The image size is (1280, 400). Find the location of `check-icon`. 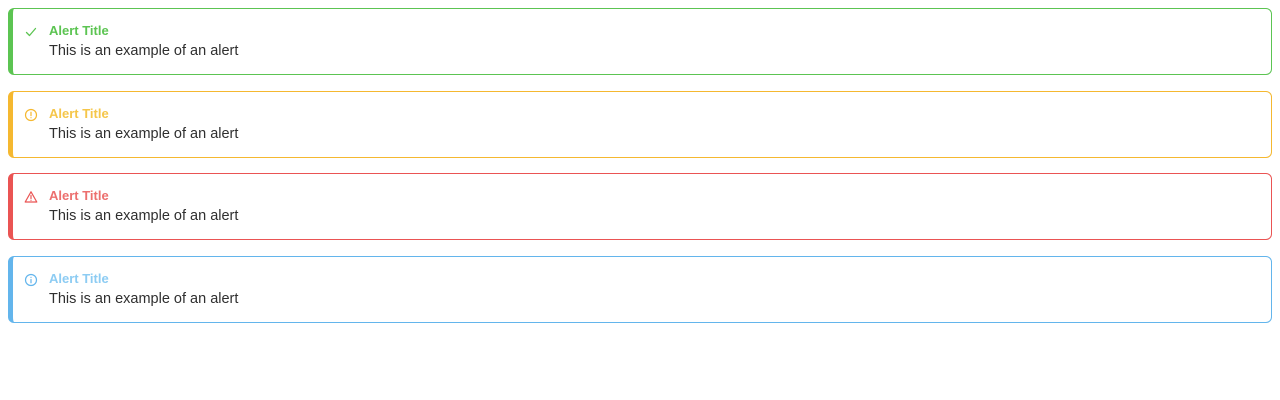

check-icon is located at coordinates (31, 32).